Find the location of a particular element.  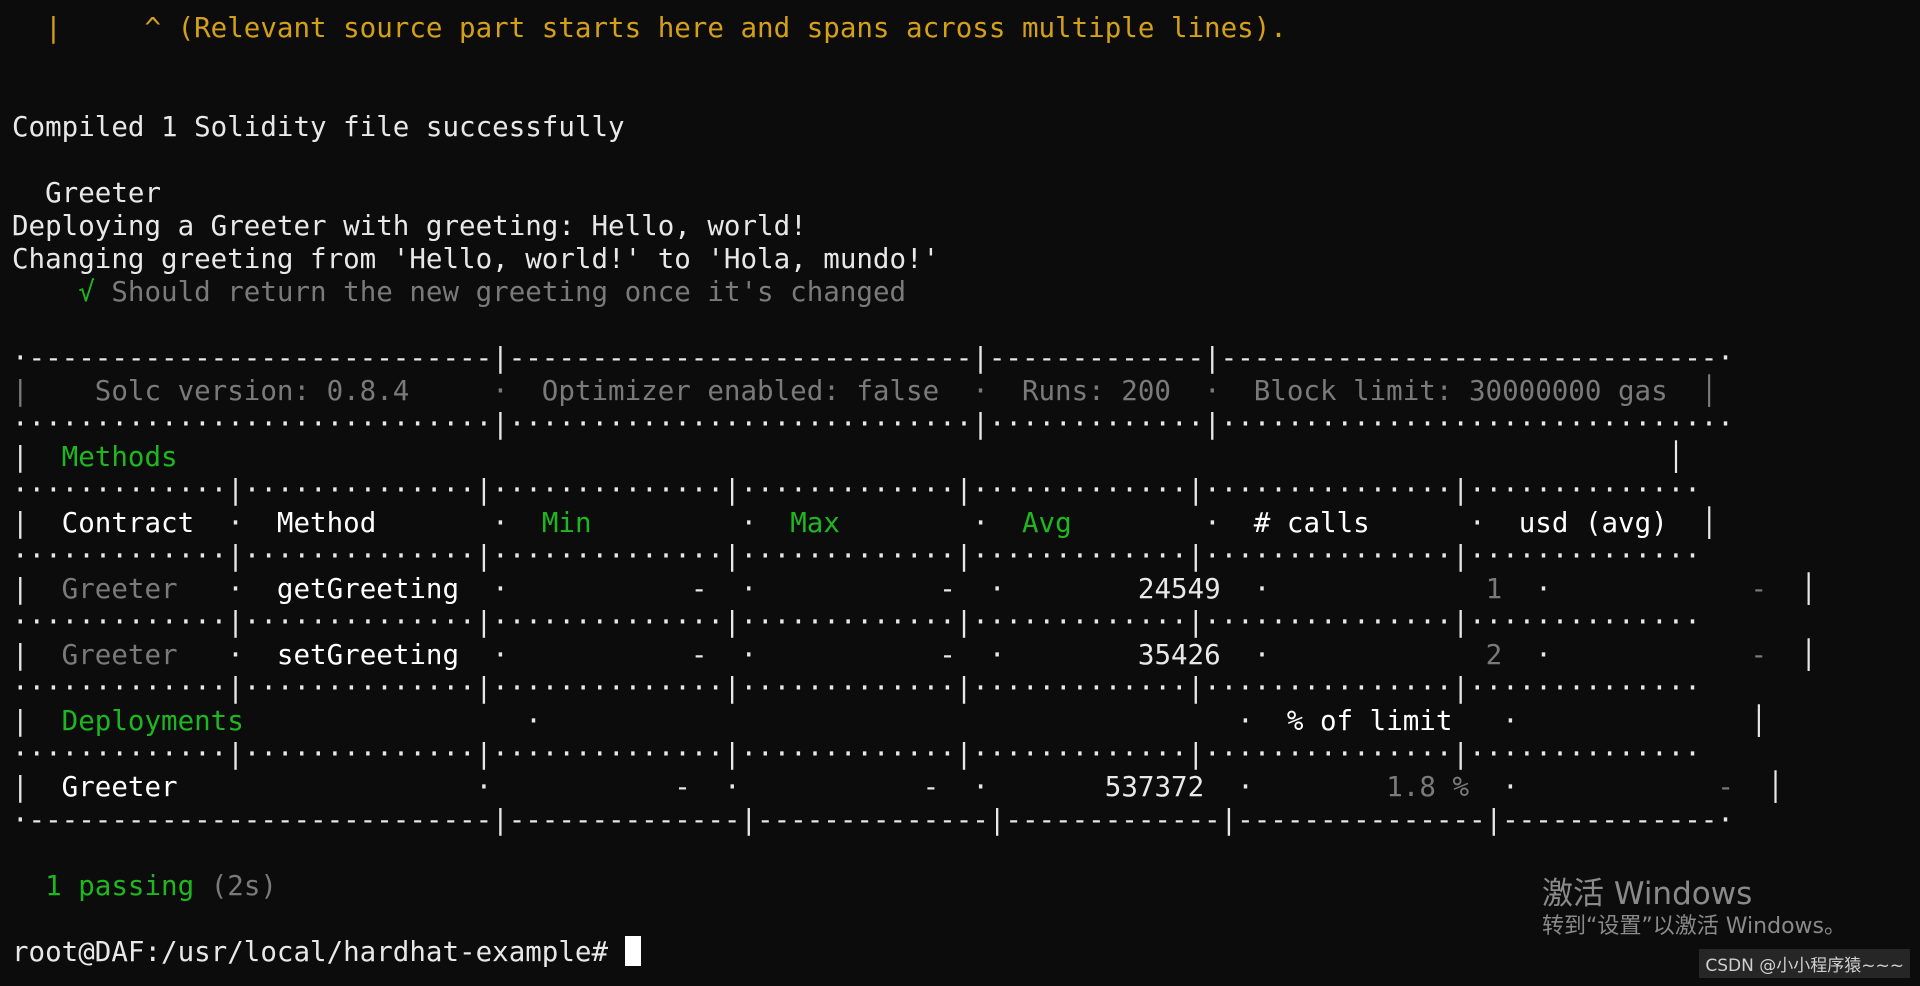

col-usd: usd (avg) is located at coordinates (1593, 523).